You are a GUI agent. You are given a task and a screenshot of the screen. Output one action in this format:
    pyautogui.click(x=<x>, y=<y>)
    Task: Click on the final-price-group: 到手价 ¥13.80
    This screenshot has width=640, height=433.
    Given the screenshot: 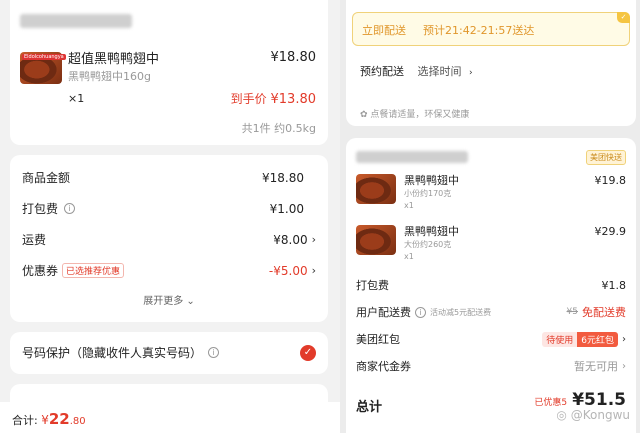 What is the action you would take?
    pyautogui.click(x=273, y=98)
    